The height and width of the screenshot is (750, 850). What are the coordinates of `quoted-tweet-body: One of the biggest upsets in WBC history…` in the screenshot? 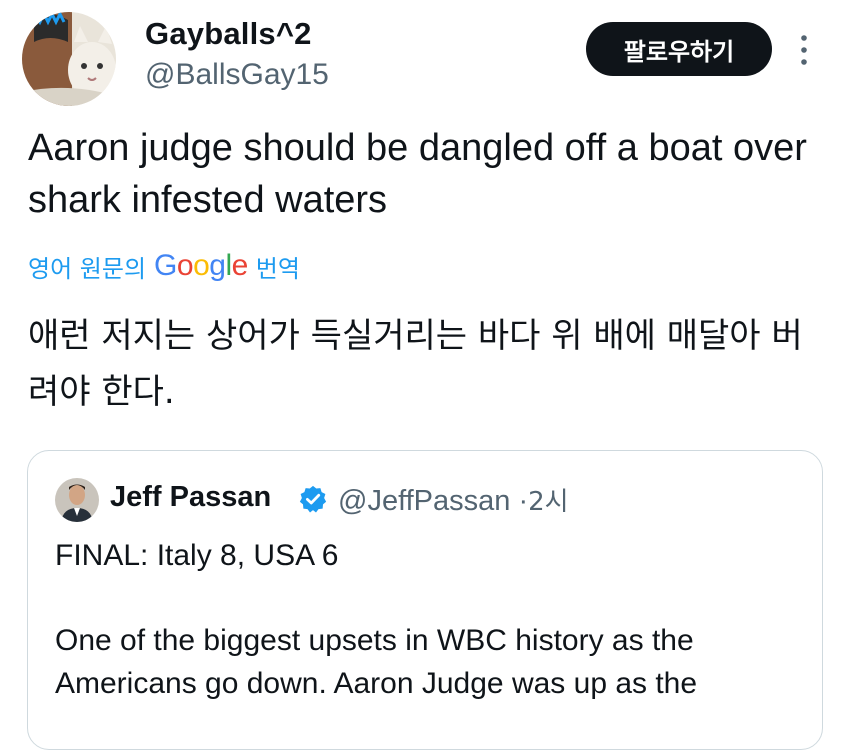 It's located at (376, 662).